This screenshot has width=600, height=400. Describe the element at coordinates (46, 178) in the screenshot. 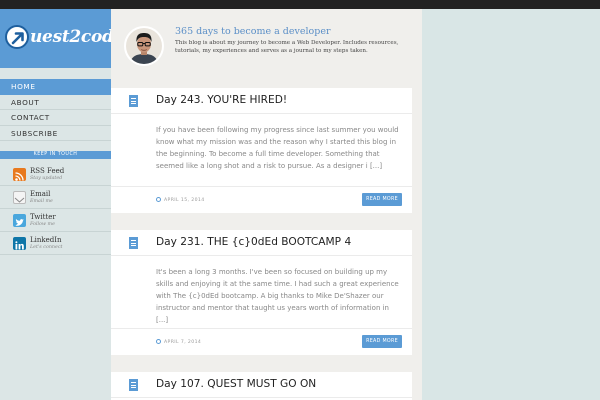

I see `social-subtitle: Stay updated` at that location.